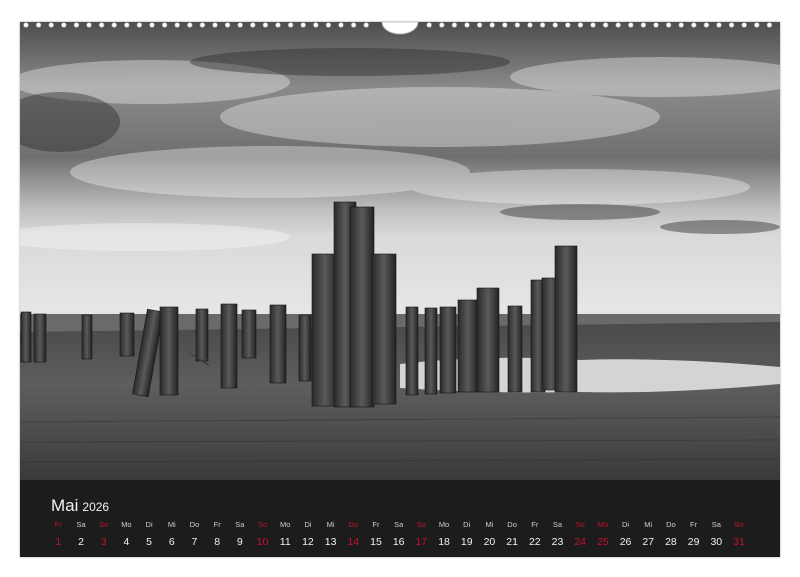 This screenshot has width=800, height=577. I want to click on day-cell: Mo 11, so click(285, 534).